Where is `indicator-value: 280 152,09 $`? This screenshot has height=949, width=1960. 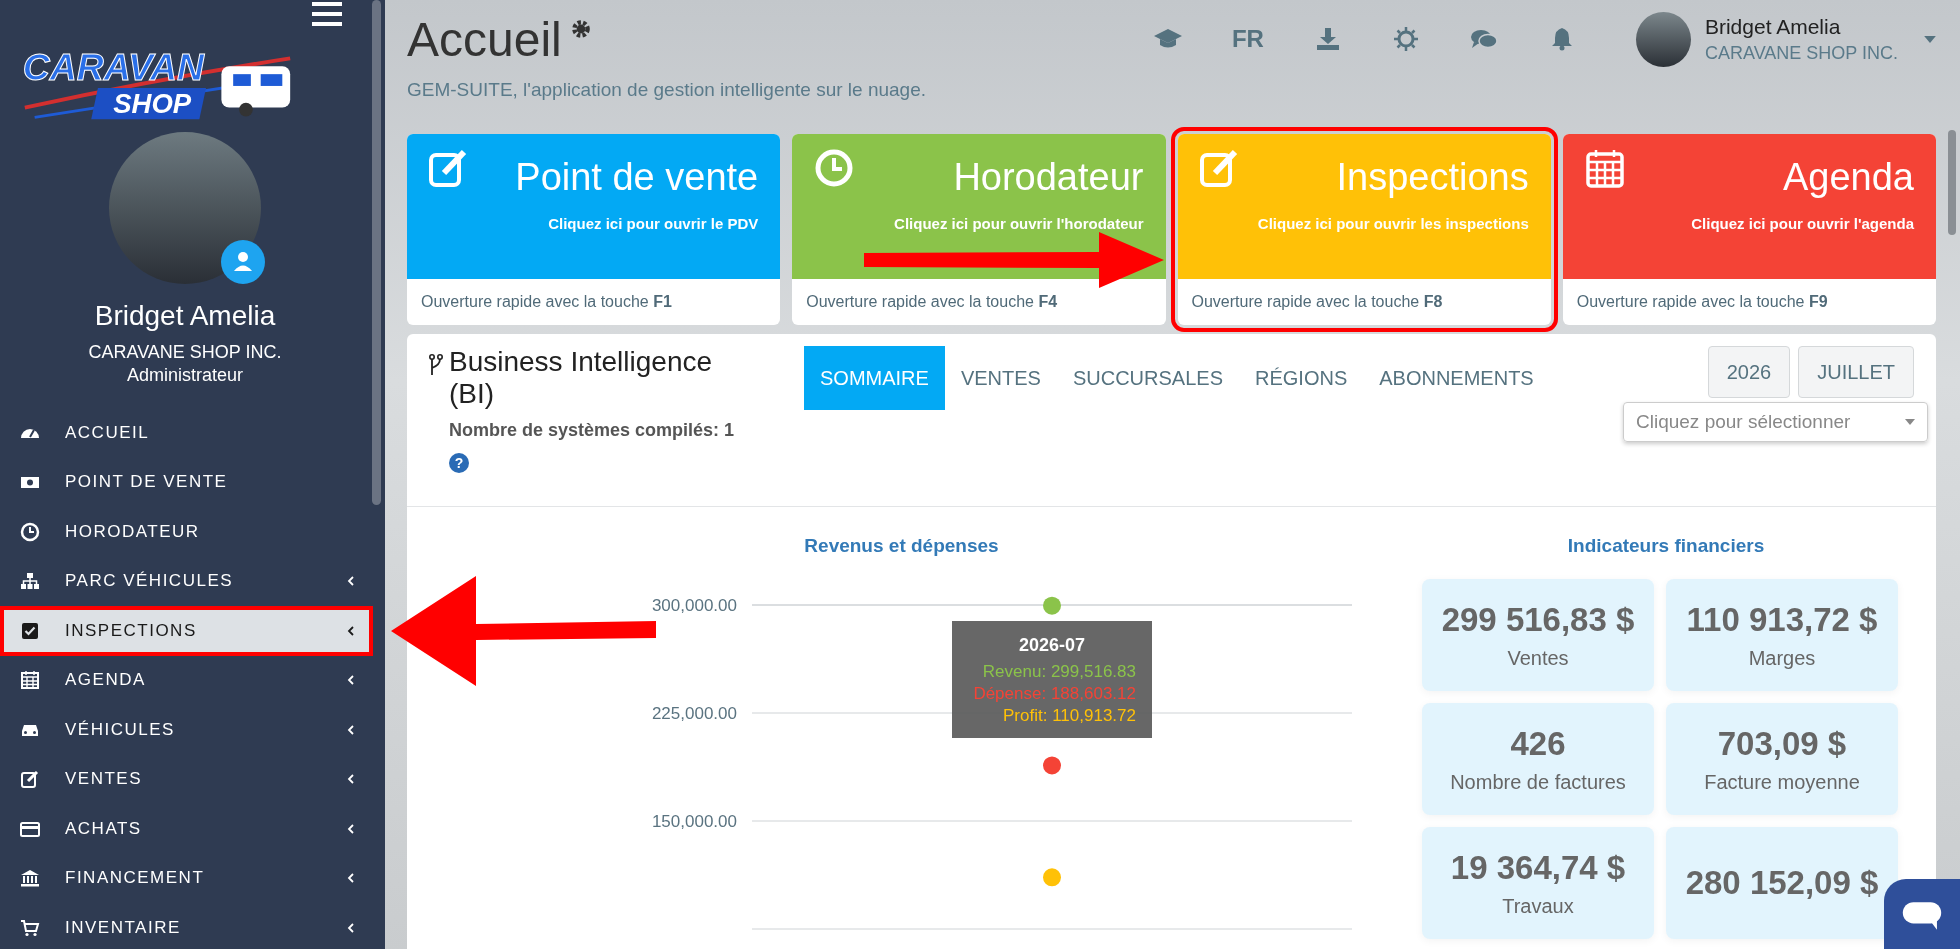
indicator-value: 280 152,09 $ is located at coordinates (1782, 883).